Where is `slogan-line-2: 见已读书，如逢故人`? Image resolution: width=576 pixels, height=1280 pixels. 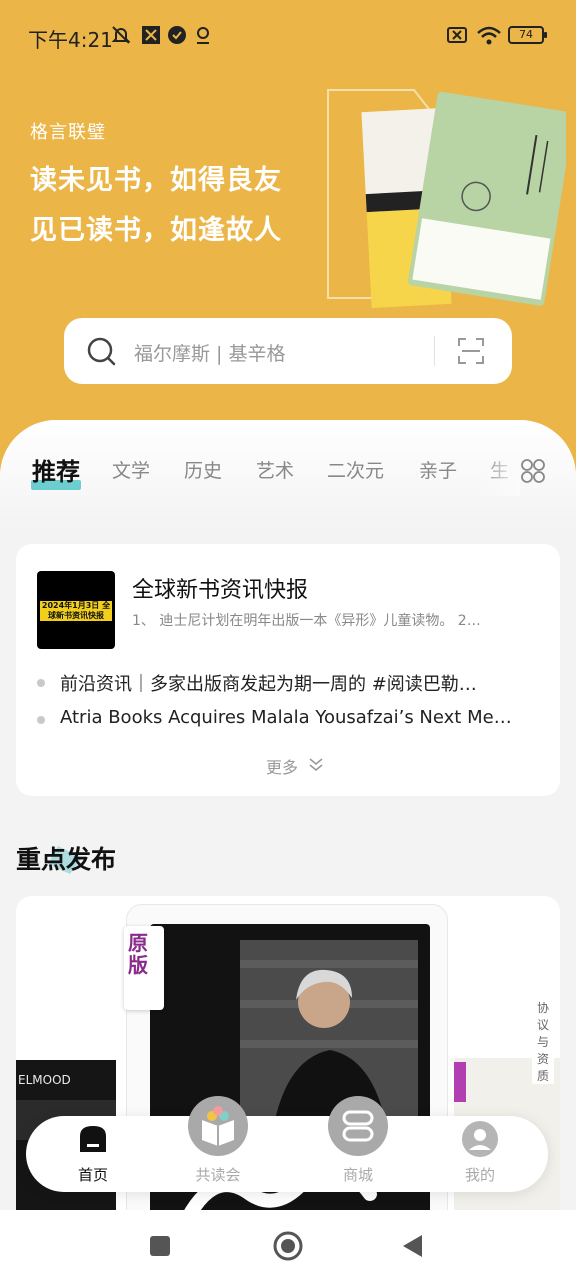 slogan-line-2: 见已读书，如逢故人 is located at coordinates (156, 230).